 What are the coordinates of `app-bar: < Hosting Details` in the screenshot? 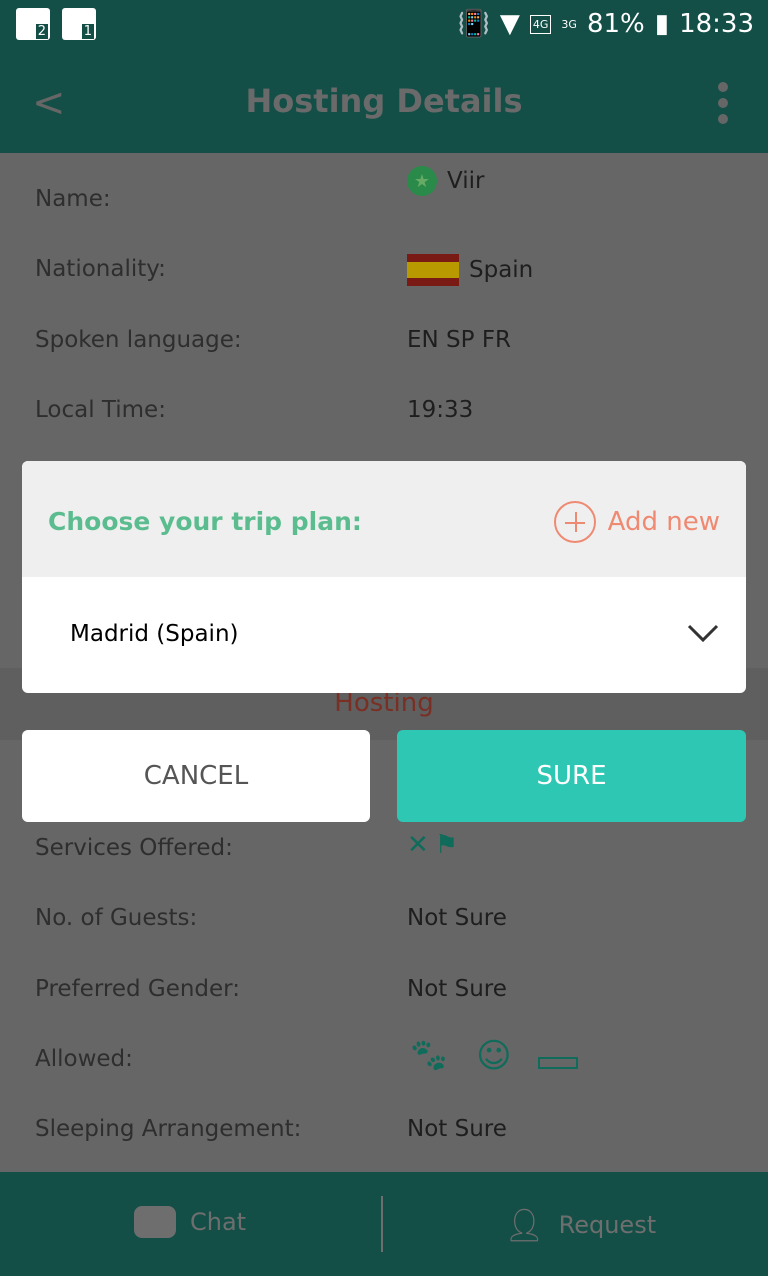 It's located at (384, 102).